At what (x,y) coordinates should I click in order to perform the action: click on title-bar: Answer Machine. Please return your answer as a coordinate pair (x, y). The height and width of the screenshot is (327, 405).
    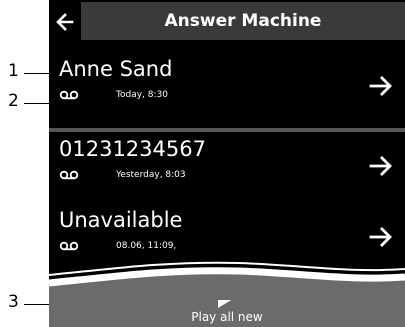
    Looking at the image, I should click on (243, 21).